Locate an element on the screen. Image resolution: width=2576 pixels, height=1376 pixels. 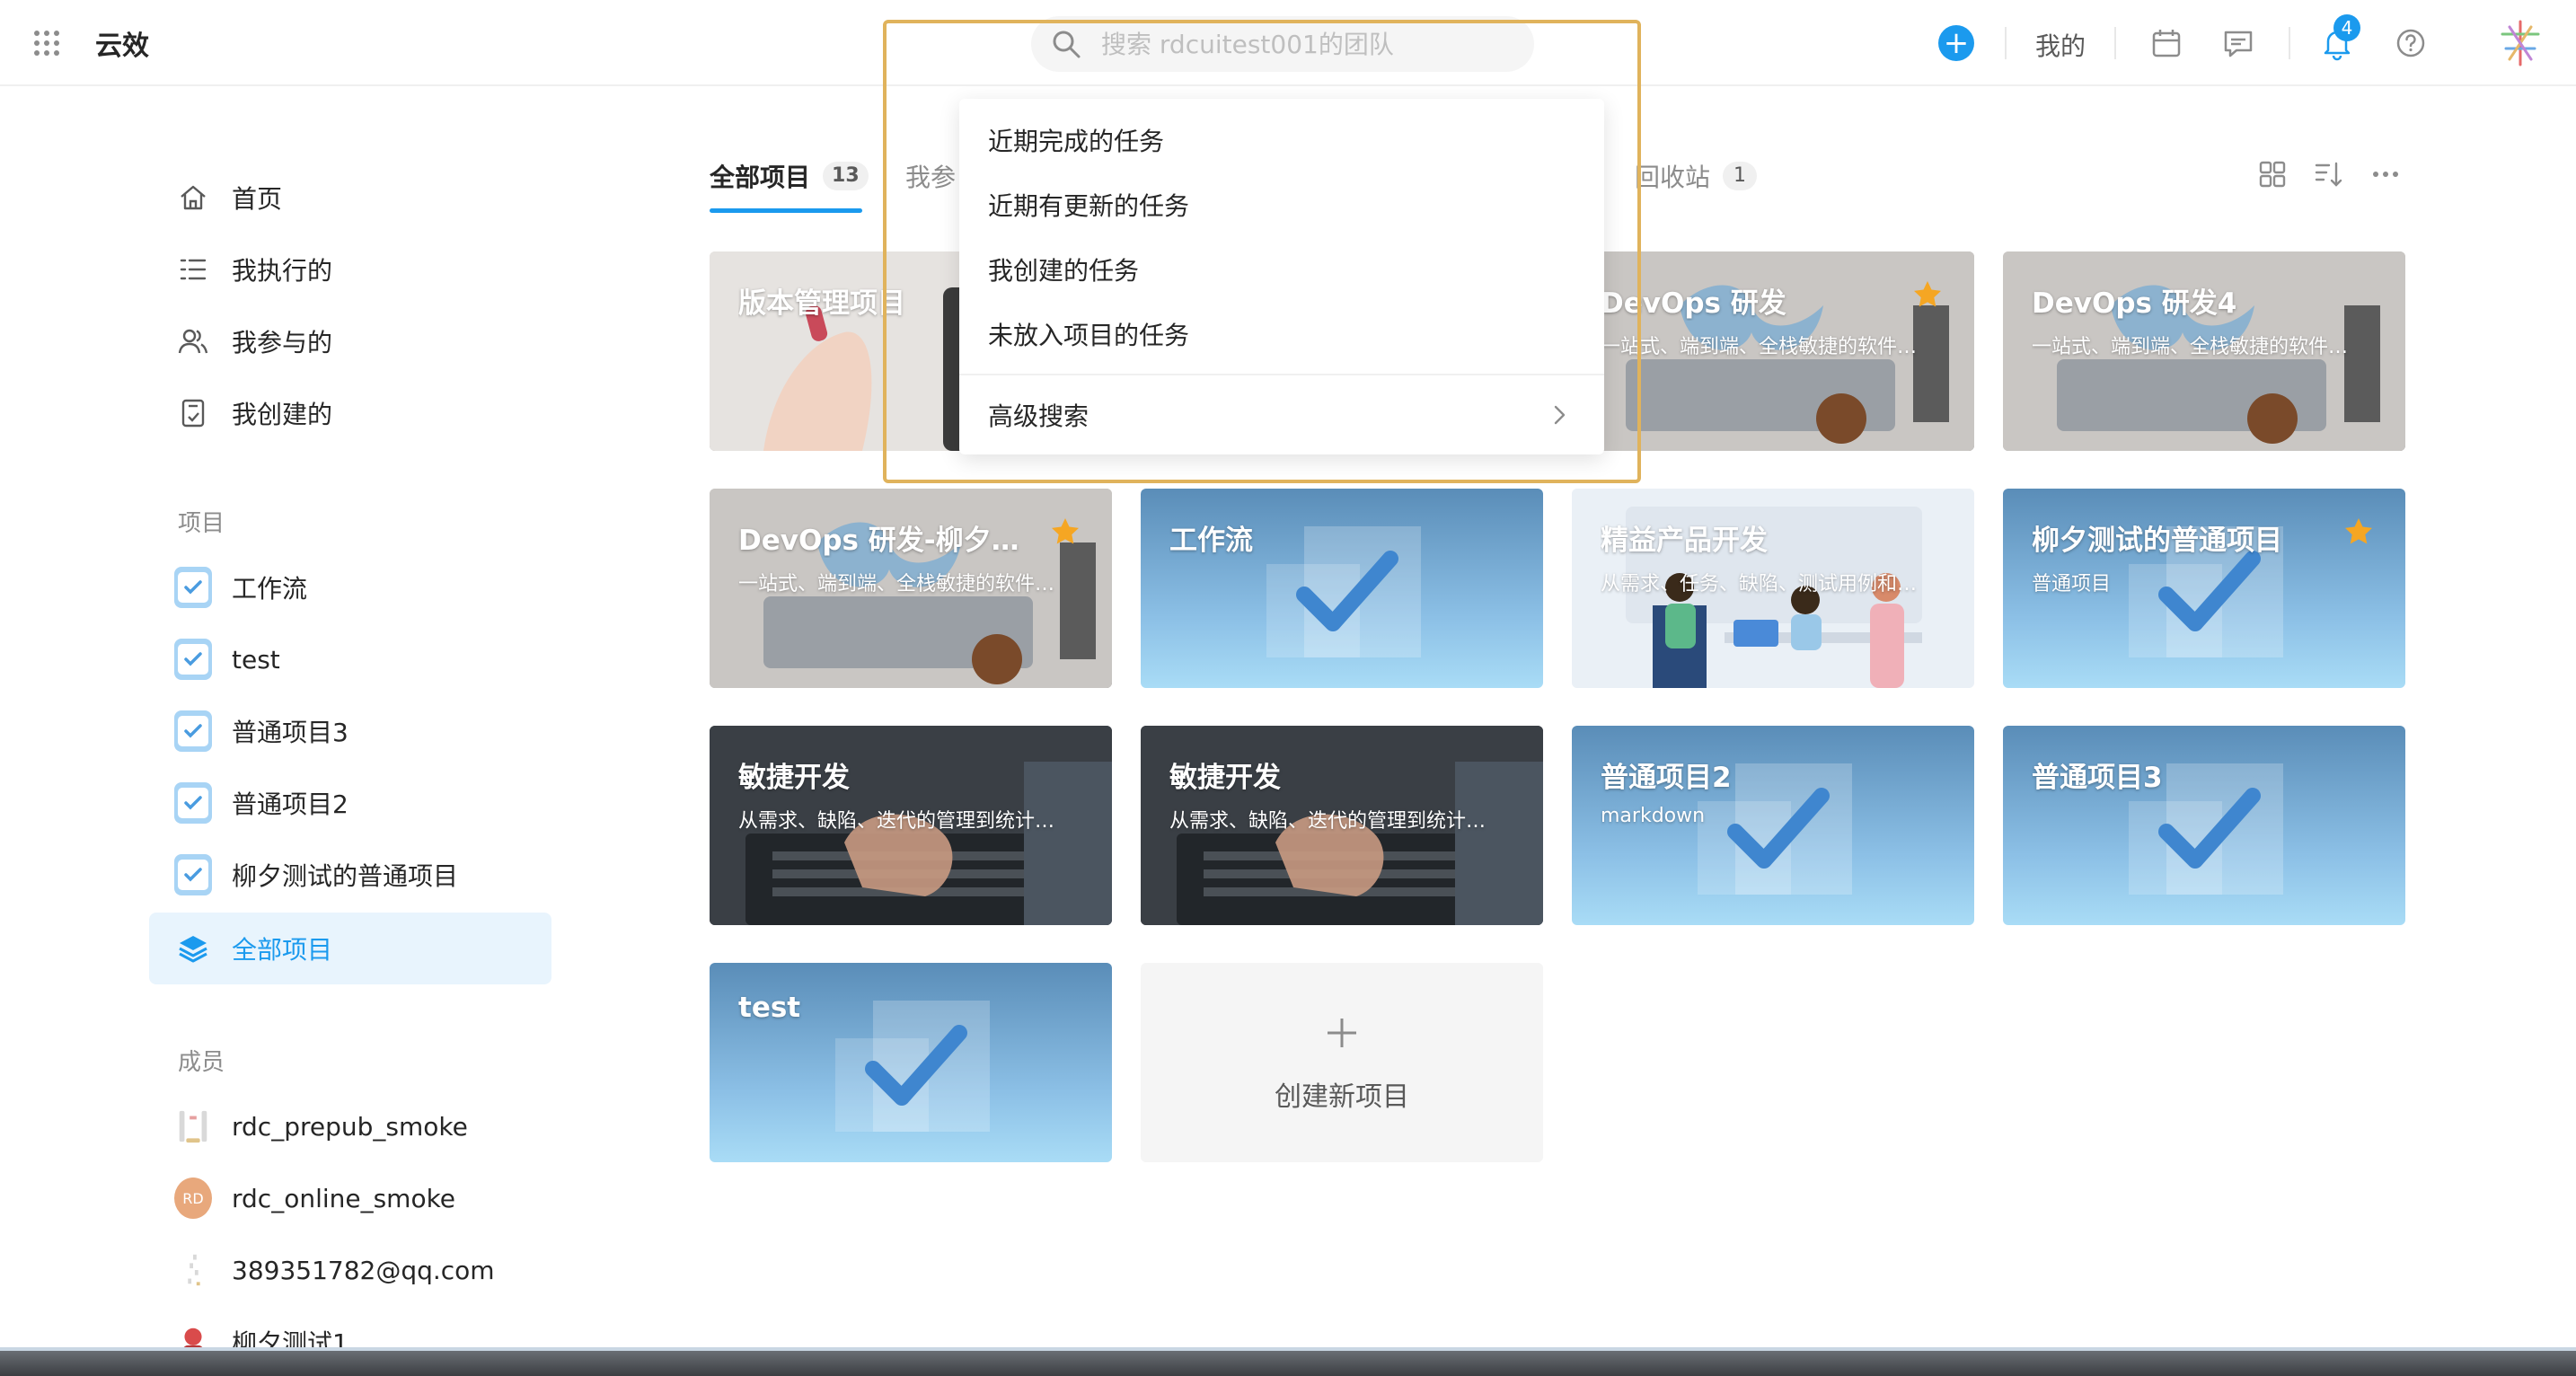
sidebar-item-all-projects: 全部项目 is located at coordinates (350, 949).